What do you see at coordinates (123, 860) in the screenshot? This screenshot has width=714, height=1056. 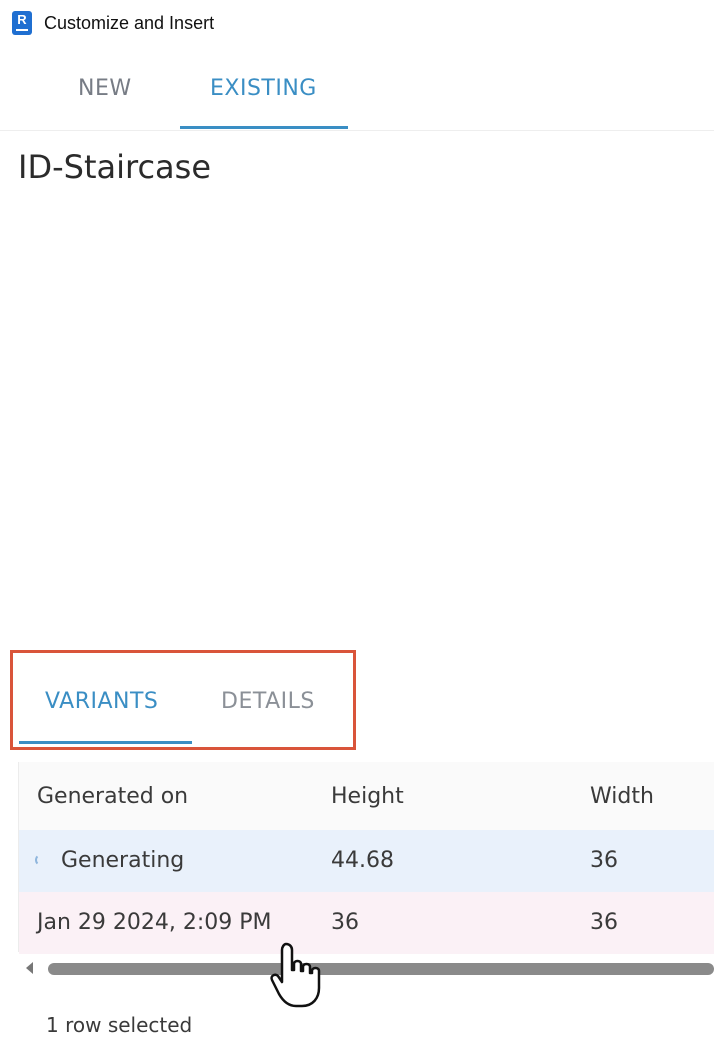 I see `cell-generated-on: Generating` at bounding box center [123, 860].